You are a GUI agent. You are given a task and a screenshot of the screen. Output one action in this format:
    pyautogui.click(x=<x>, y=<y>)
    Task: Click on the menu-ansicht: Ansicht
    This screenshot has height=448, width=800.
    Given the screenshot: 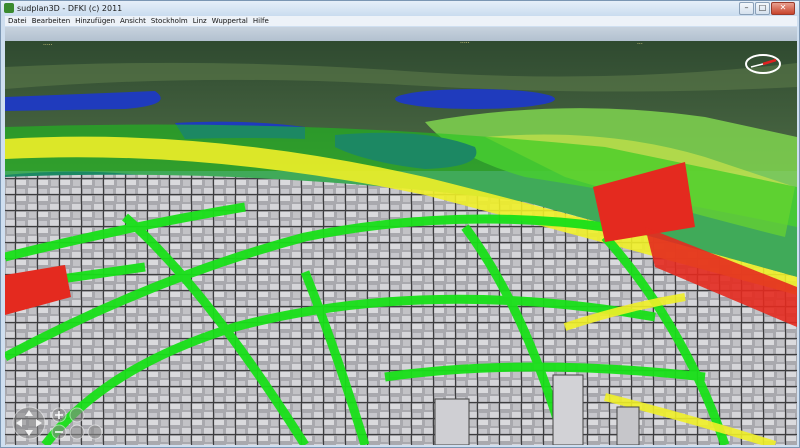 What is the action you would take?
    pyautogui.click(x=133, y=21)
    